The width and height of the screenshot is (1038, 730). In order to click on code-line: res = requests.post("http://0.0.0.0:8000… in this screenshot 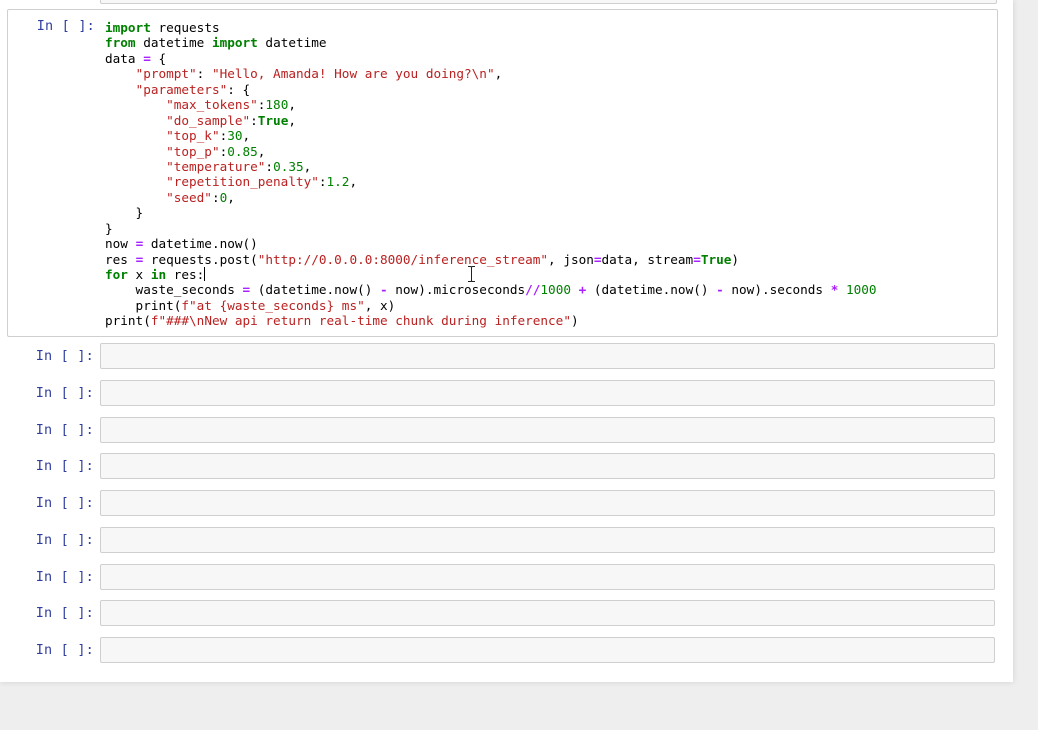, I will do `click(491, 259)`.